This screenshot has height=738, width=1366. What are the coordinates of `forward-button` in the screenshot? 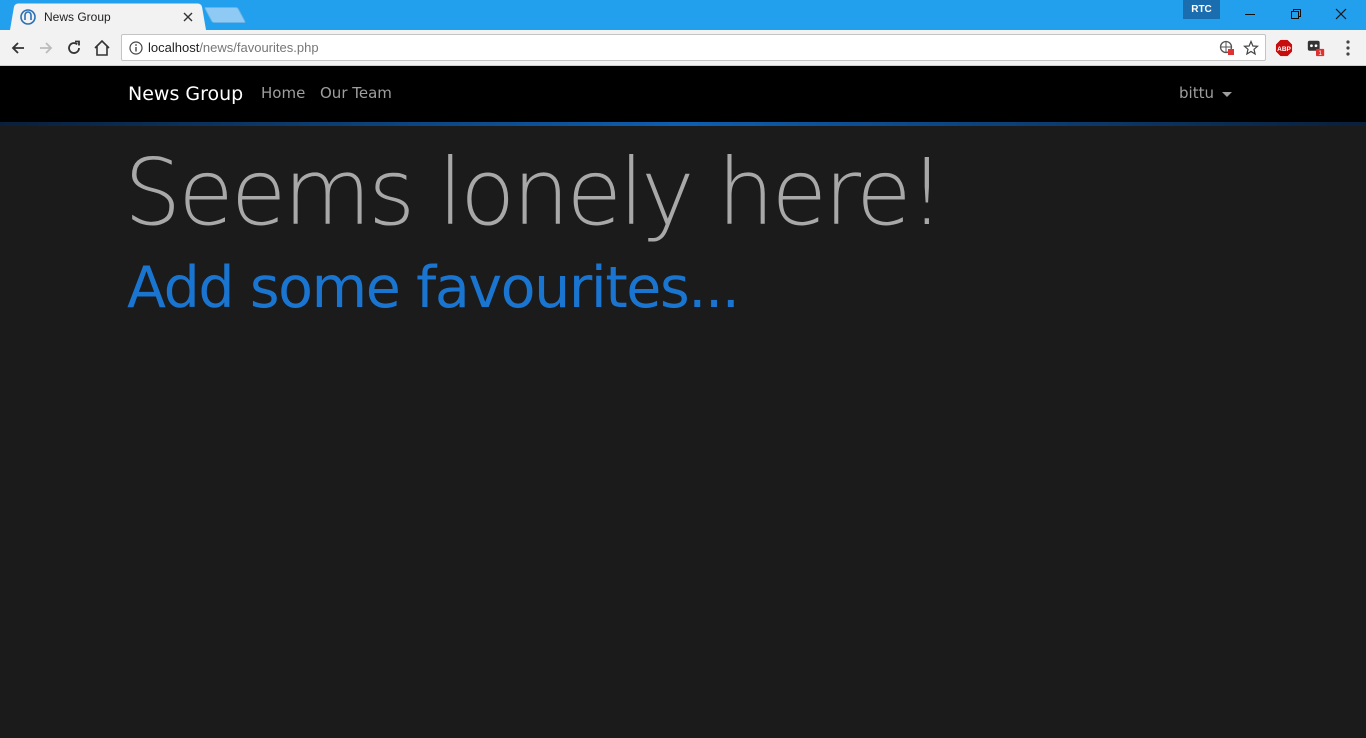 It's located at (46, 48).